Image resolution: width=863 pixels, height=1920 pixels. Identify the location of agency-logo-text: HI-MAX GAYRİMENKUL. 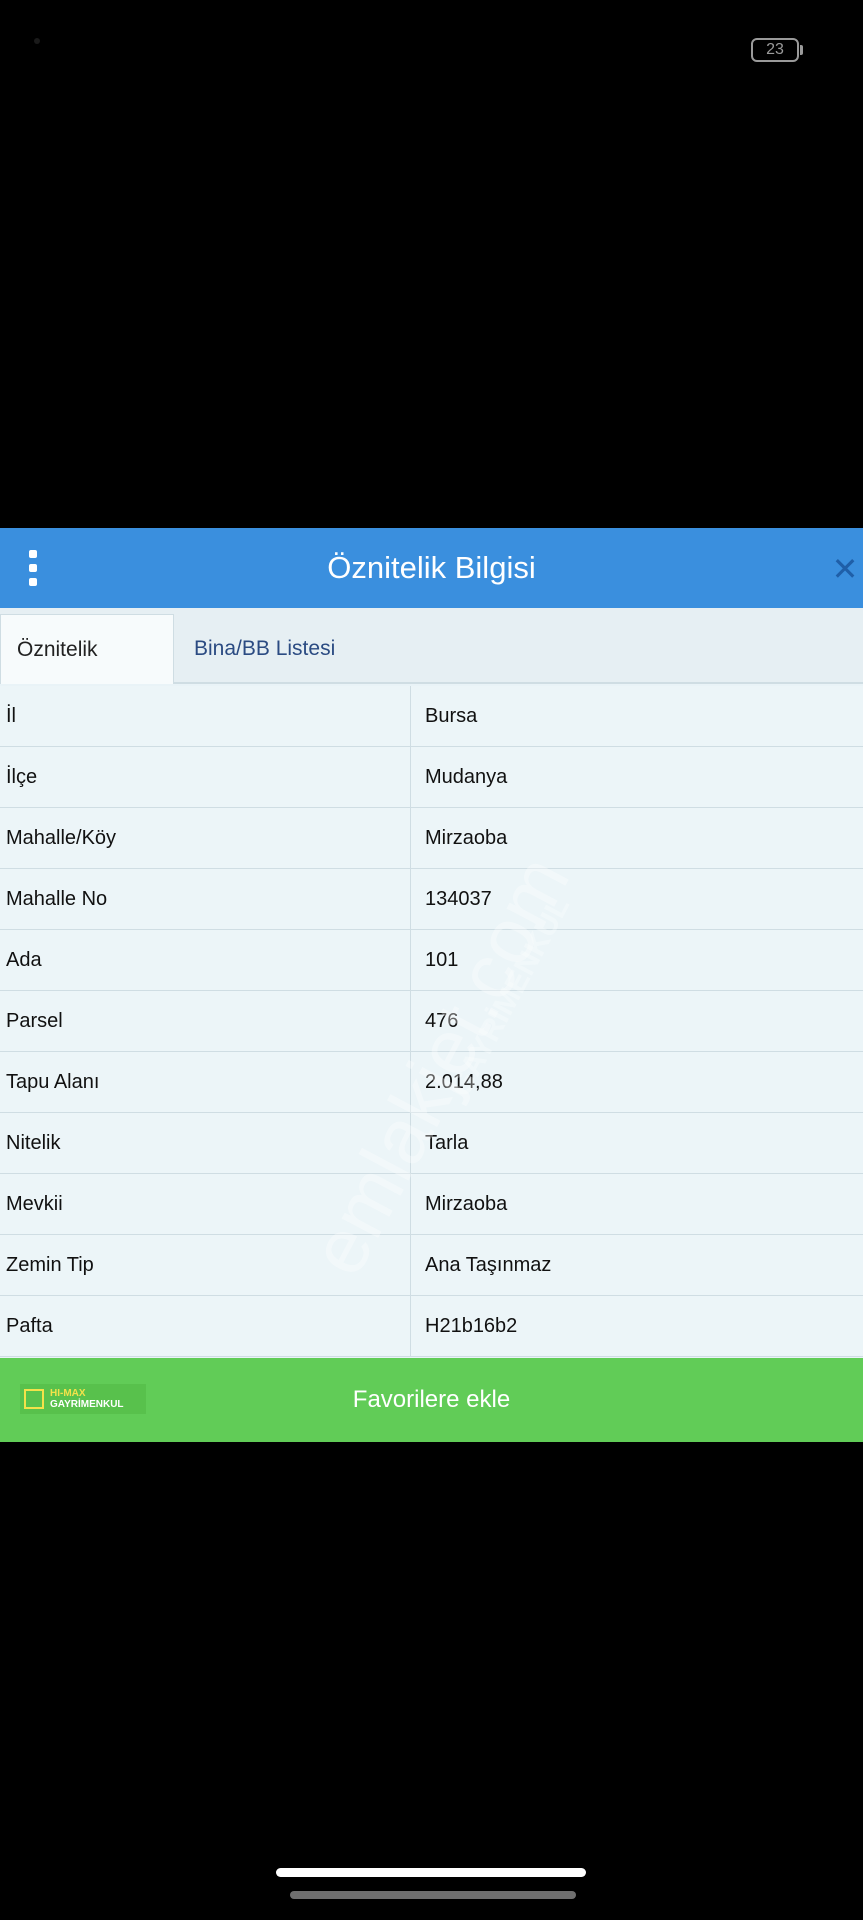
(87, 1399).